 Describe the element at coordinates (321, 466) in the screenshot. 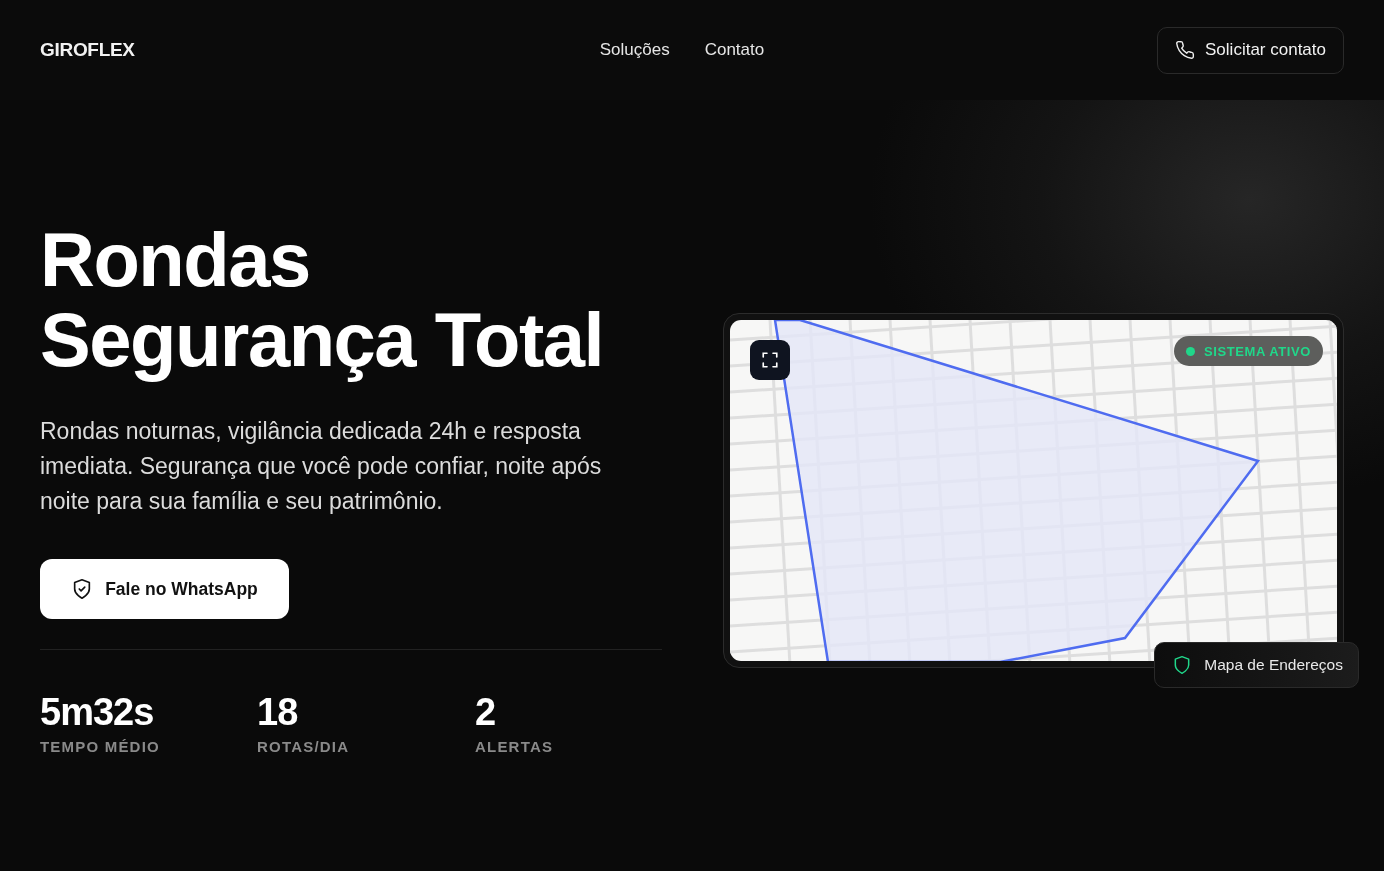

I see `hero-description: Rondas noturnas, vigilância dedicada 24h e resposta imediata. Segurança que você pode confiar, noite após noite para sua família e seu patrimônio.` at that location.